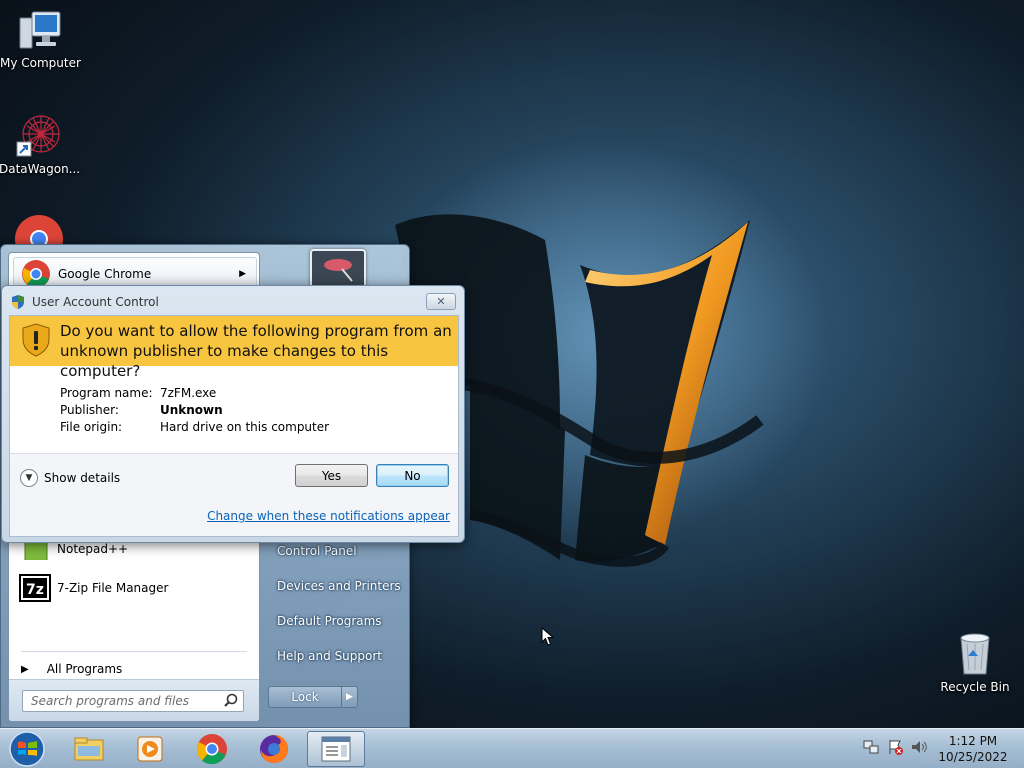  Describe the element at coordinates (141, 411) in the screenshot. I see `uac-row-publisher: Publisher: Unknown` at that location.